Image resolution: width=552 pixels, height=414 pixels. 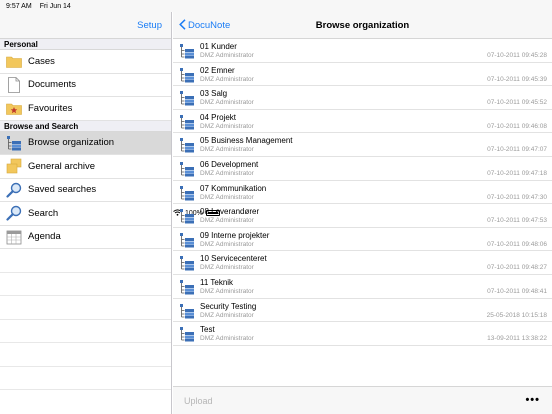 What do you see at coordinates (85, 167) in the screenshot?
I see `sidebar-item-general-archive: General archive` at bounding box center [85, 167].